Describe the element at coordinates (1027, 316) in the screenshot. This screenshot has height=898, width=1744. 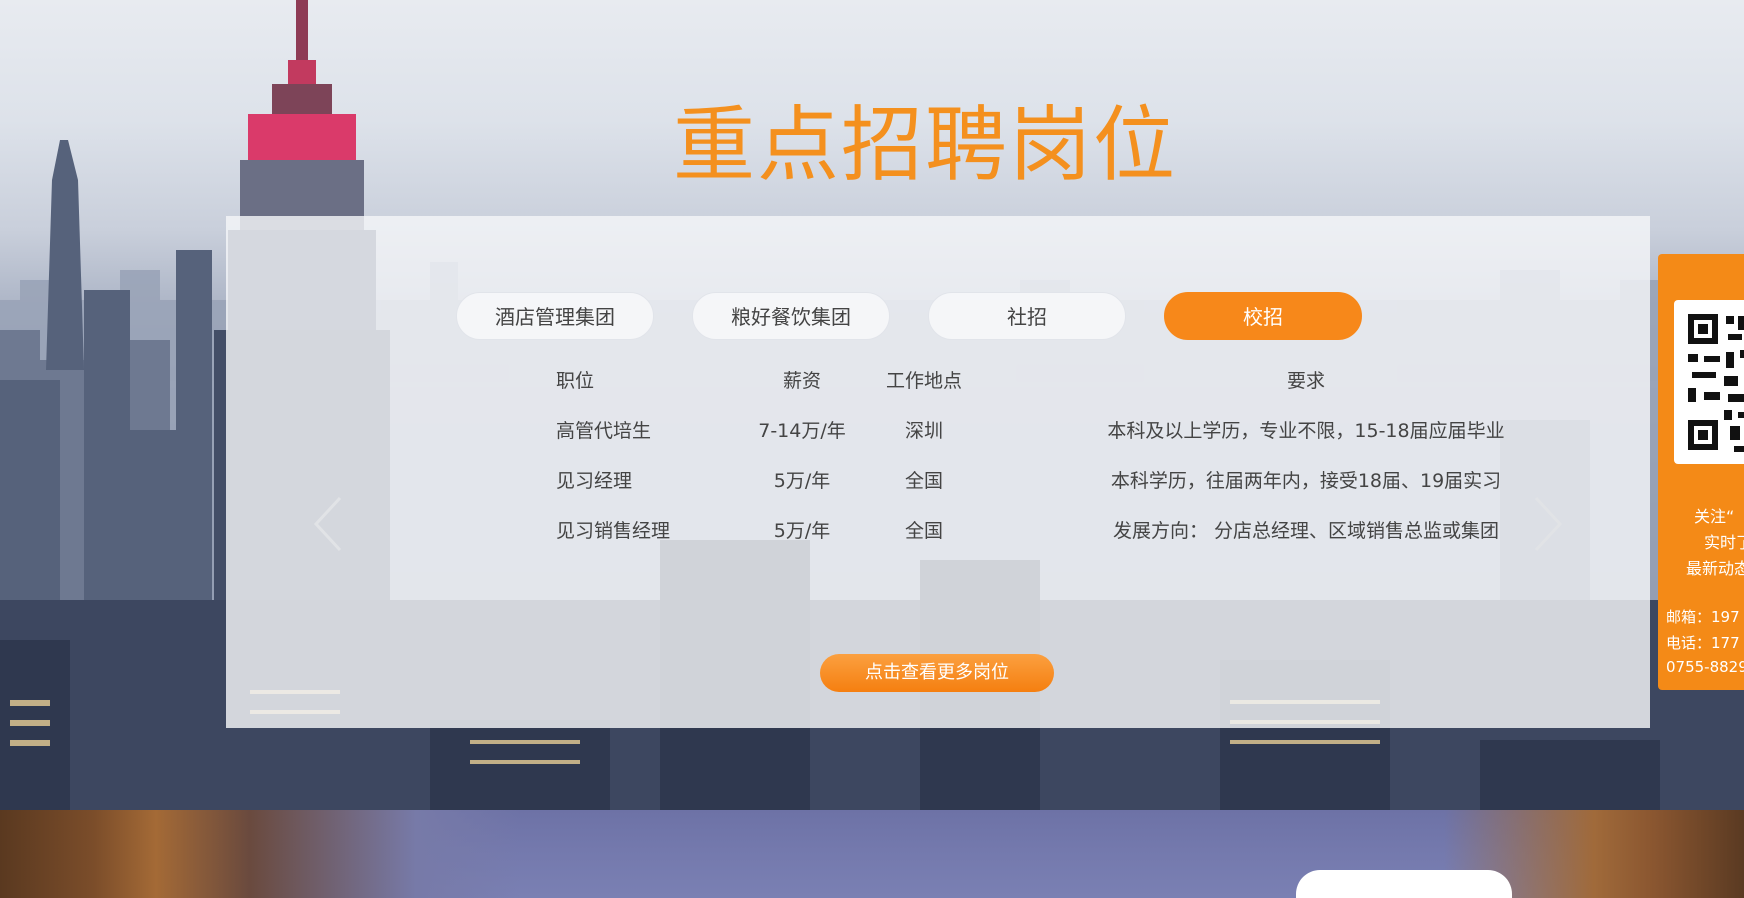
I see `tab-social-recruit: 社招` at that location.